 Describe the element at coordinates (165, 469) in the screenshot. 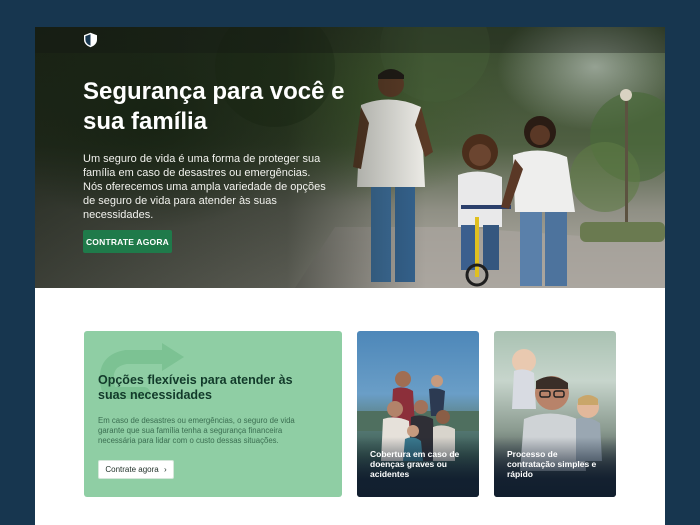

I see `chevron-right-icon: ›` at that location.